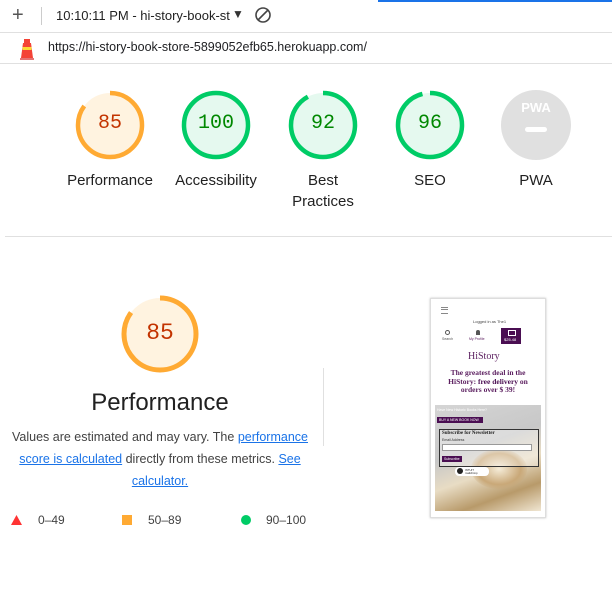  I want to click on legend-range: 0–49, so click(51, 520).